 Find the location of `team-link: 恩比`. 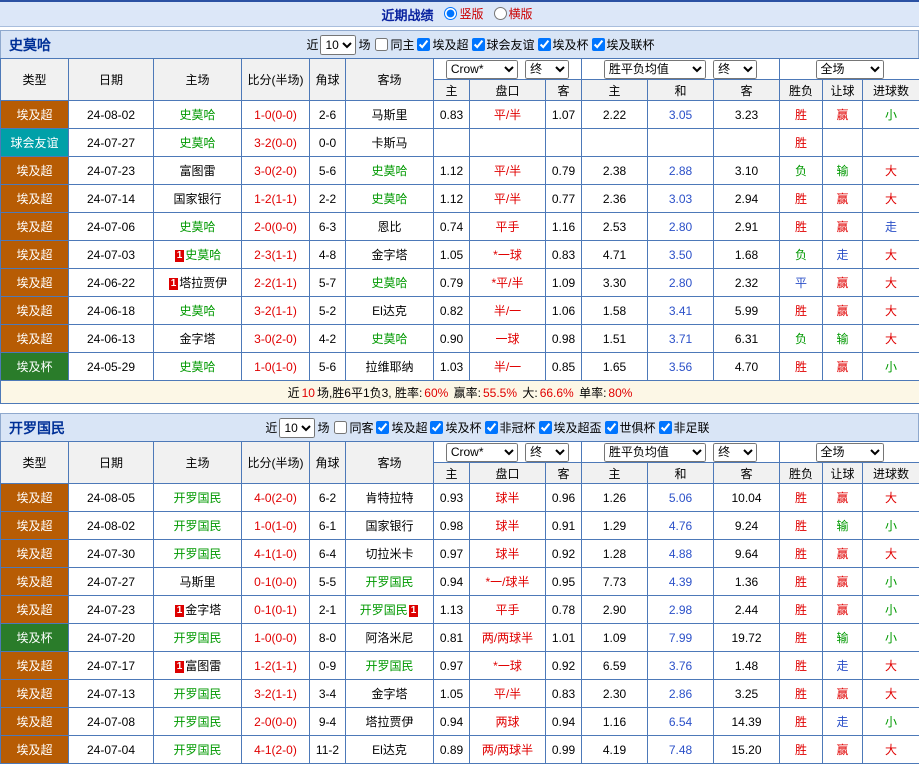

team-link: 恩比 is located at coordinates (389, 227).